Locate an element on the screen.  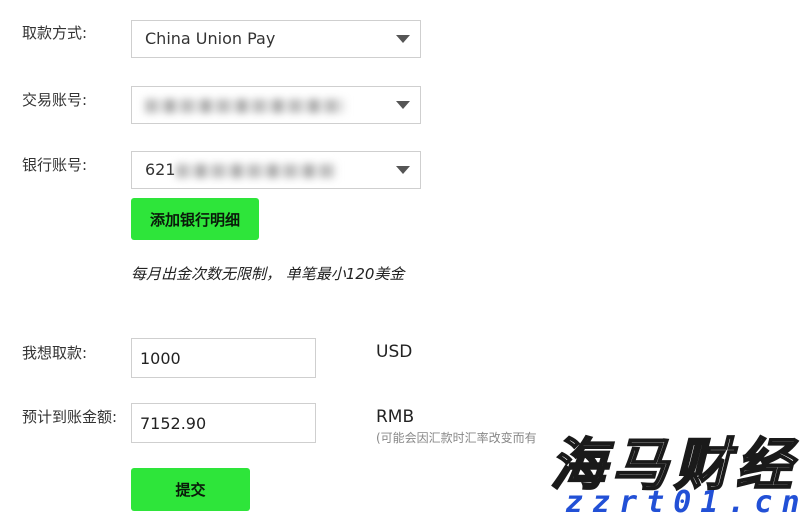
bank-account-value: 621 is located at coordinates (240, 170).